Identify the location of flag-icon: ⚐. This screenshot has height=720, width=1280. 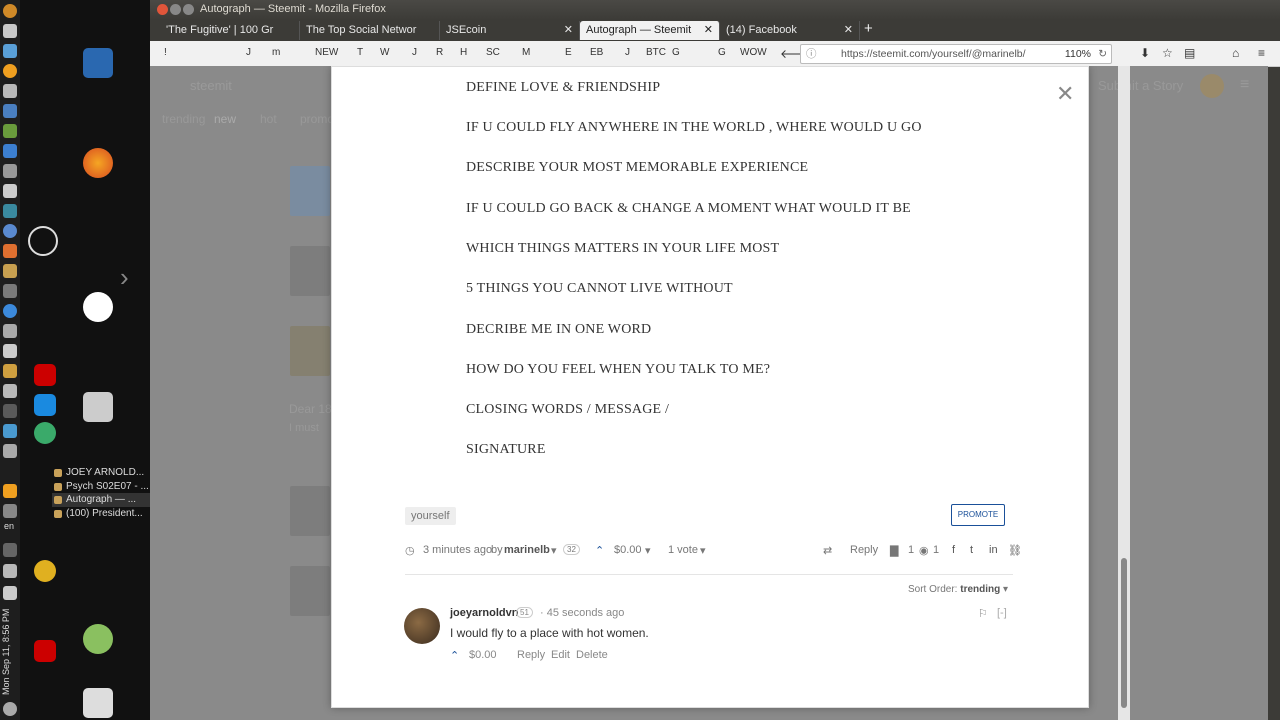
(983, 613).